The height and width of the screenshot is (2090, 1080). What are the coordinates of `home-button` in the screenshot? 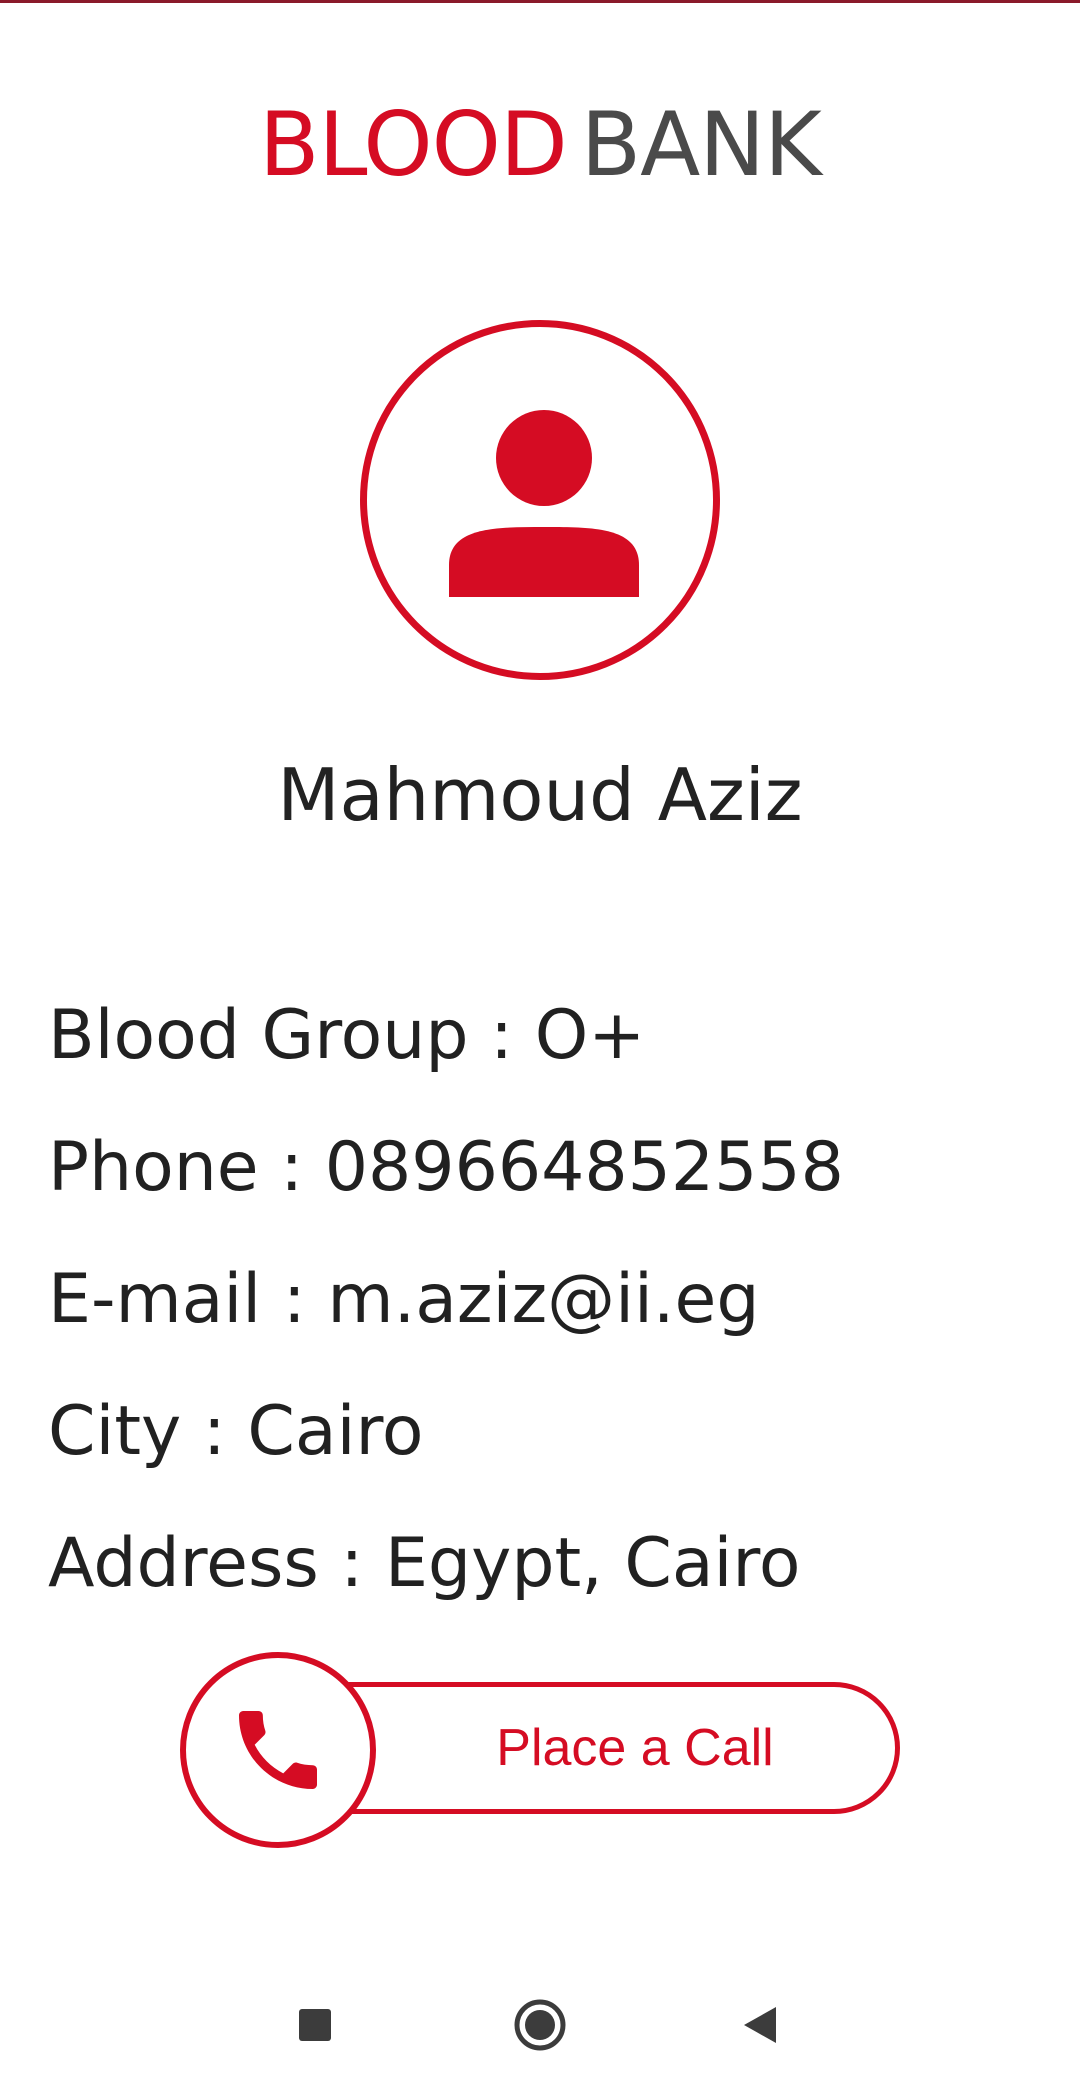 It's located at (540, 2025).